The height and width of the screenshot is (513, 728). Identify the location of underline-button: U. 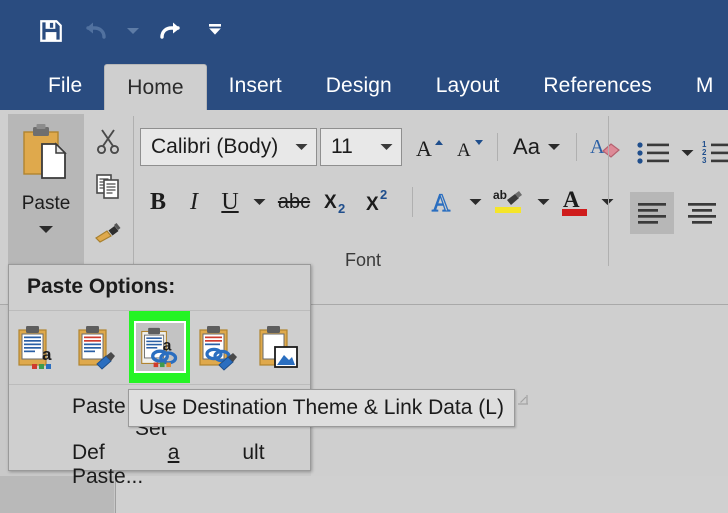
(230, 202).